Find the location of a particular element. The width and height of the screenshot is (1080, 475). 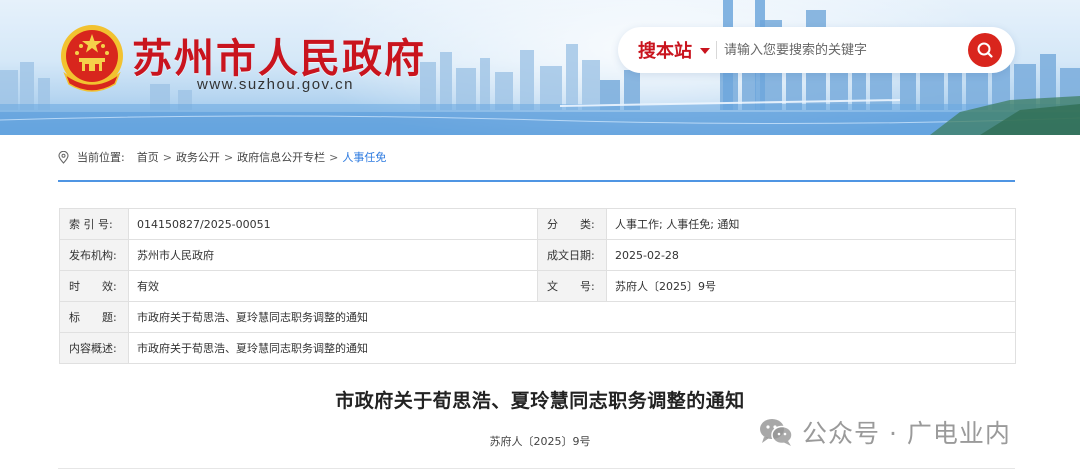

category-label: 分 类: is located at coordinates (572, 224).